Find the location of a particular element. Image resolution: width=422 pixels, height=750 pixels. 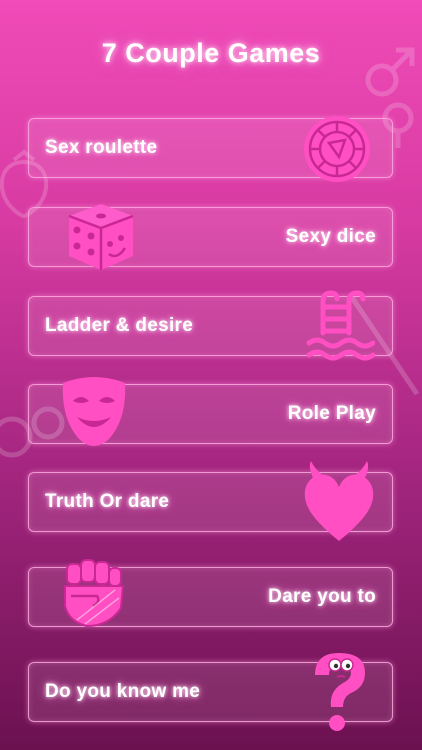

ladder-pool-icon is located at coordinates (340, 325).